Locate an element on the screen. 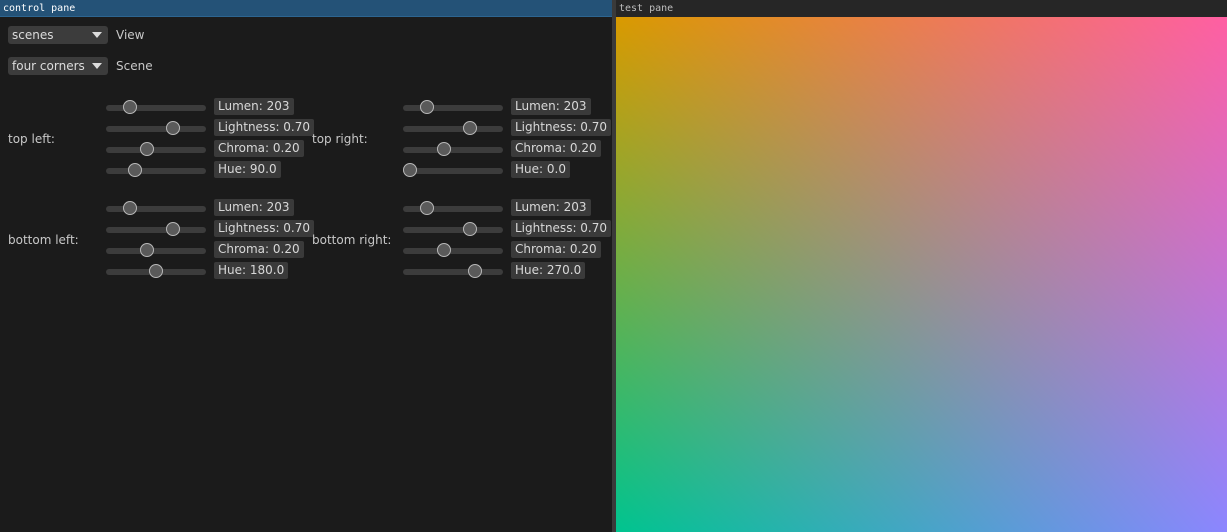 The width and height of the screenshot is (1227, 532). control-pane-title: control pane is located at coordinates (306, 8).